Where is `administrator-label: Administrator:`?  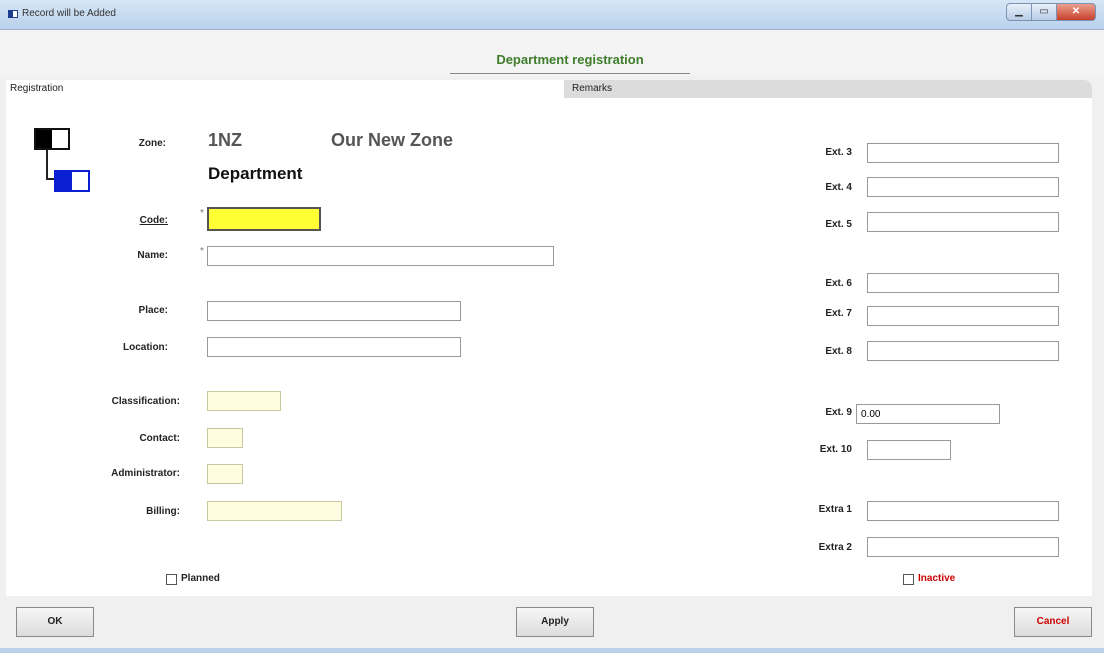
administrator-label: Administrator: is located at coordinates (145, 473).